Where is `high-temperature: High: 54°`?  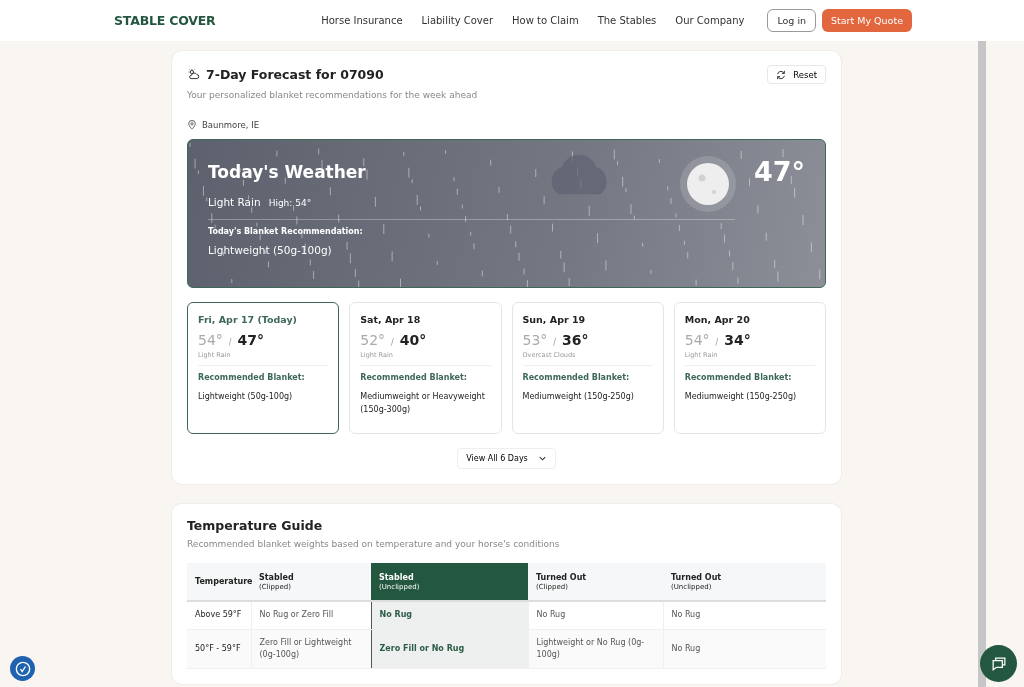
high-temperature: High: 54° is located at coordinates (290, 203).